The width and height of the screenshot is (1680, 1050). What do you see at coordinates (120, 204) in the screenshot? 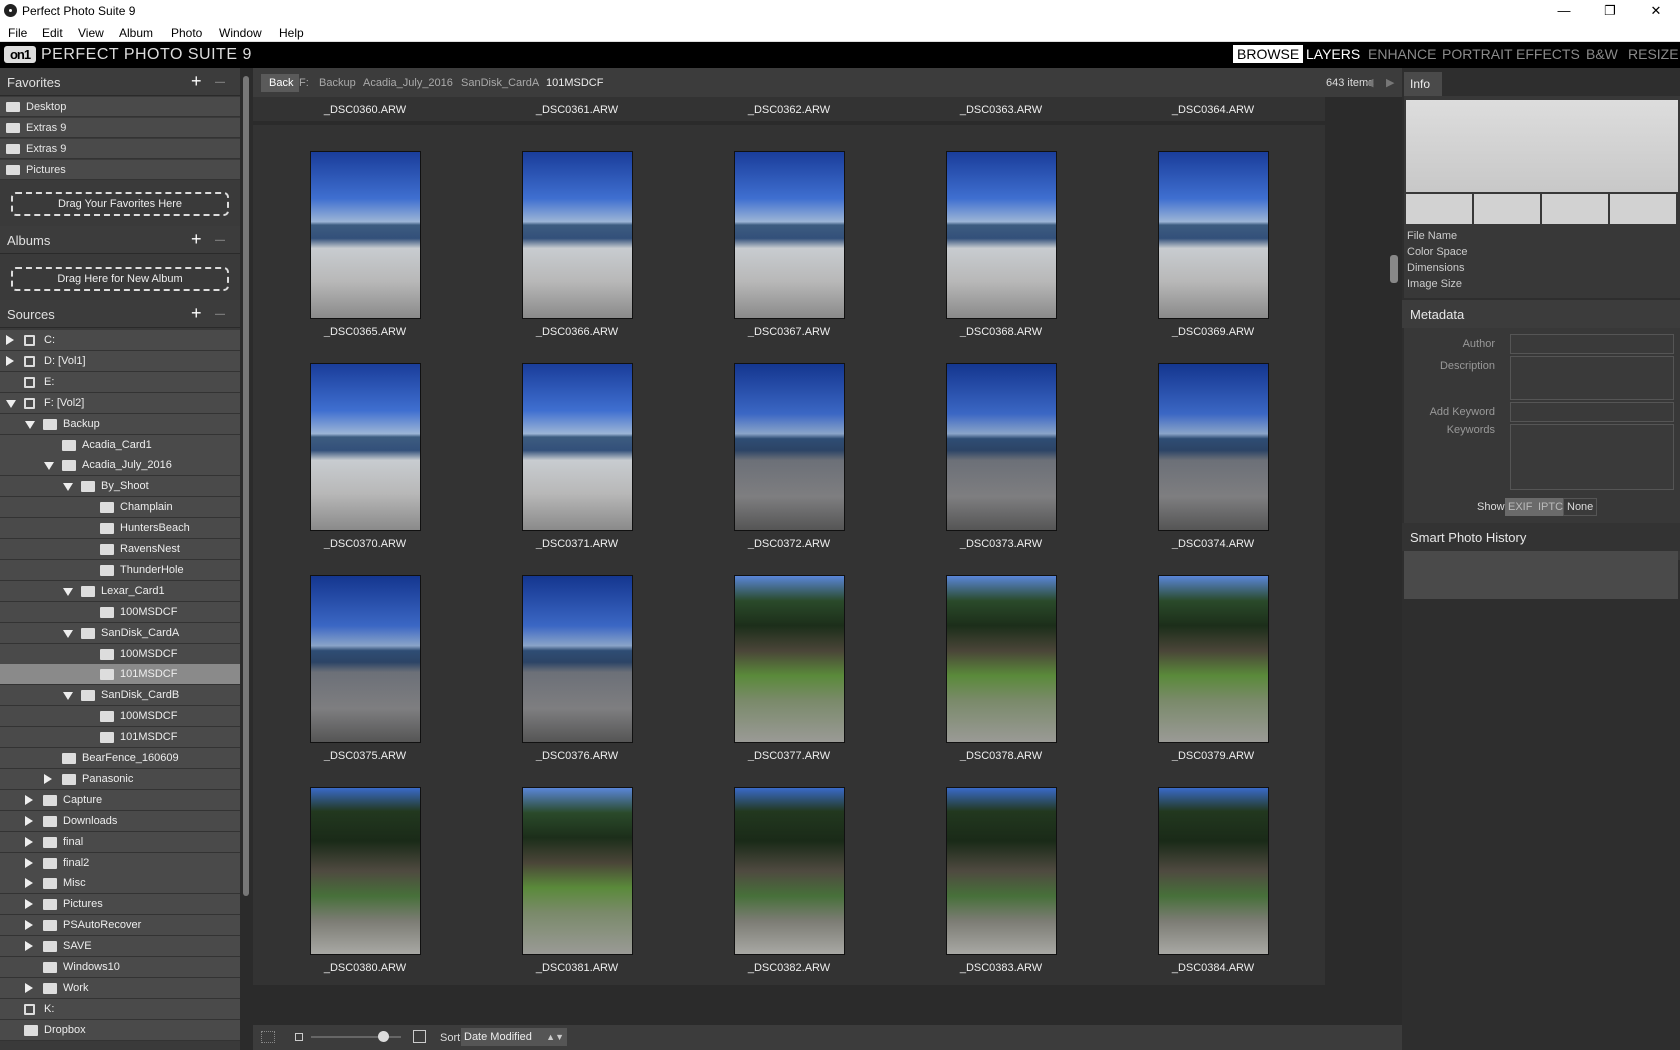
I see `favorites-dropzone: Drag Your Favorites Here` at bounding box center [120, 204].